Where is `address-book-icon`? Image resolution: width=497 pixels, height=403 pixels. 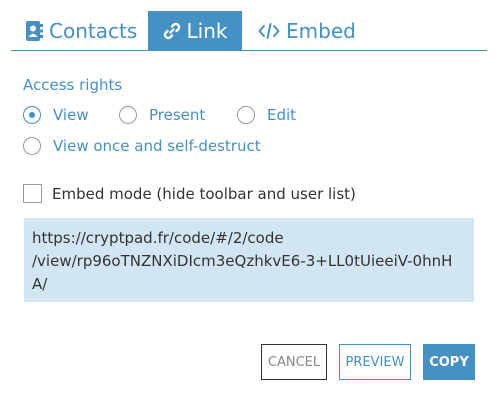 address-book-icon is located at coordinates (34, 30).